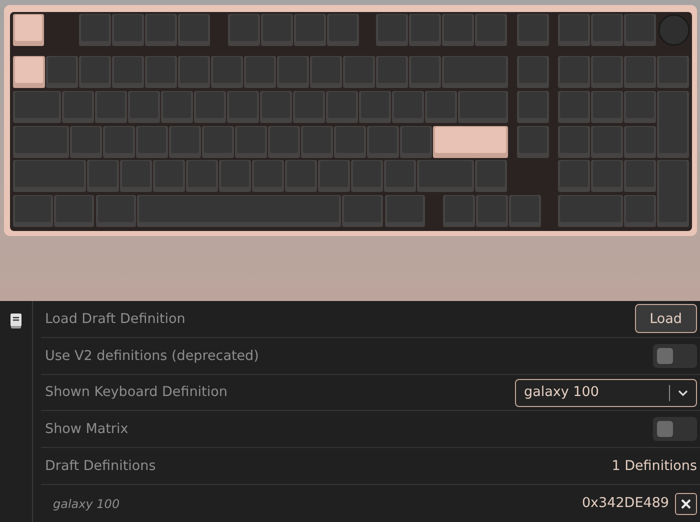 The height and width of the screenshot is (522, 700). I want to click on load-button: Load, so click(665, 319).